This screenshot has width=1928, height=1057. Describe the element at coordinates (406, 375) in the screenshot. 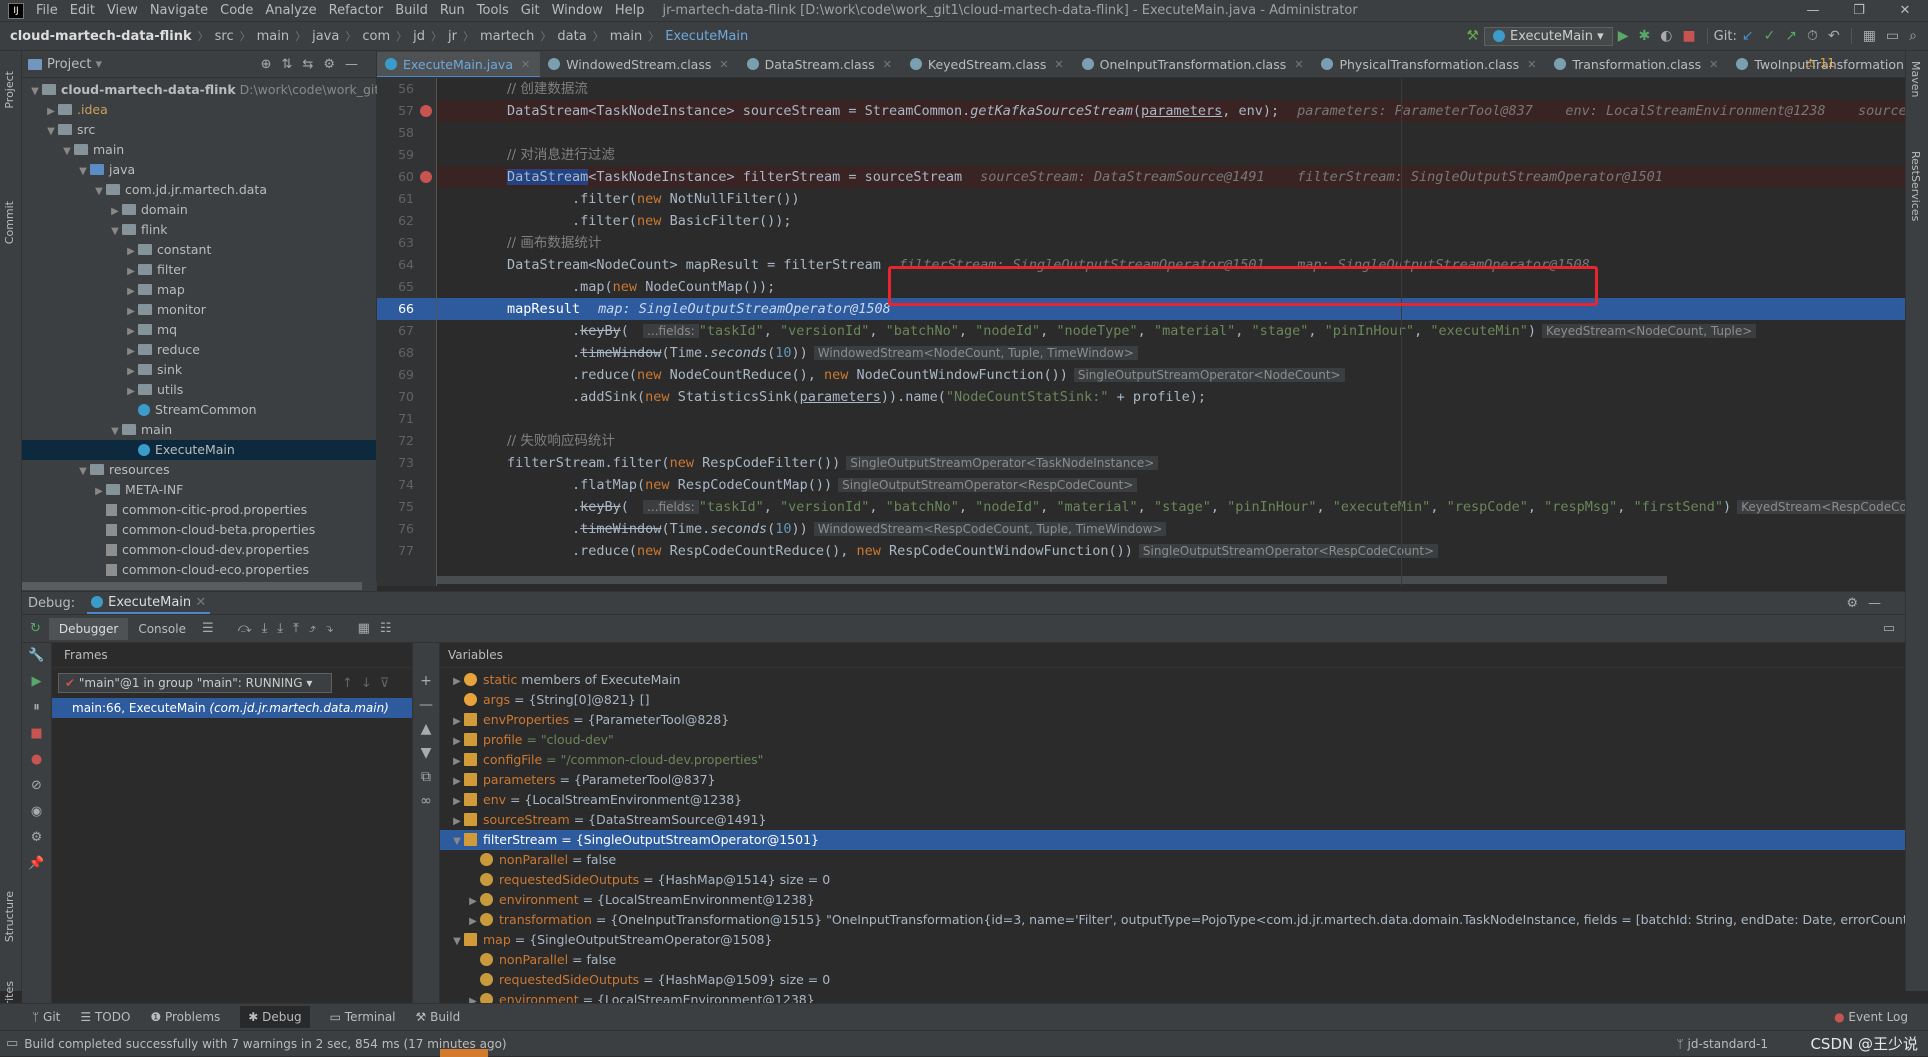

I see `line-number: 69` at that location.